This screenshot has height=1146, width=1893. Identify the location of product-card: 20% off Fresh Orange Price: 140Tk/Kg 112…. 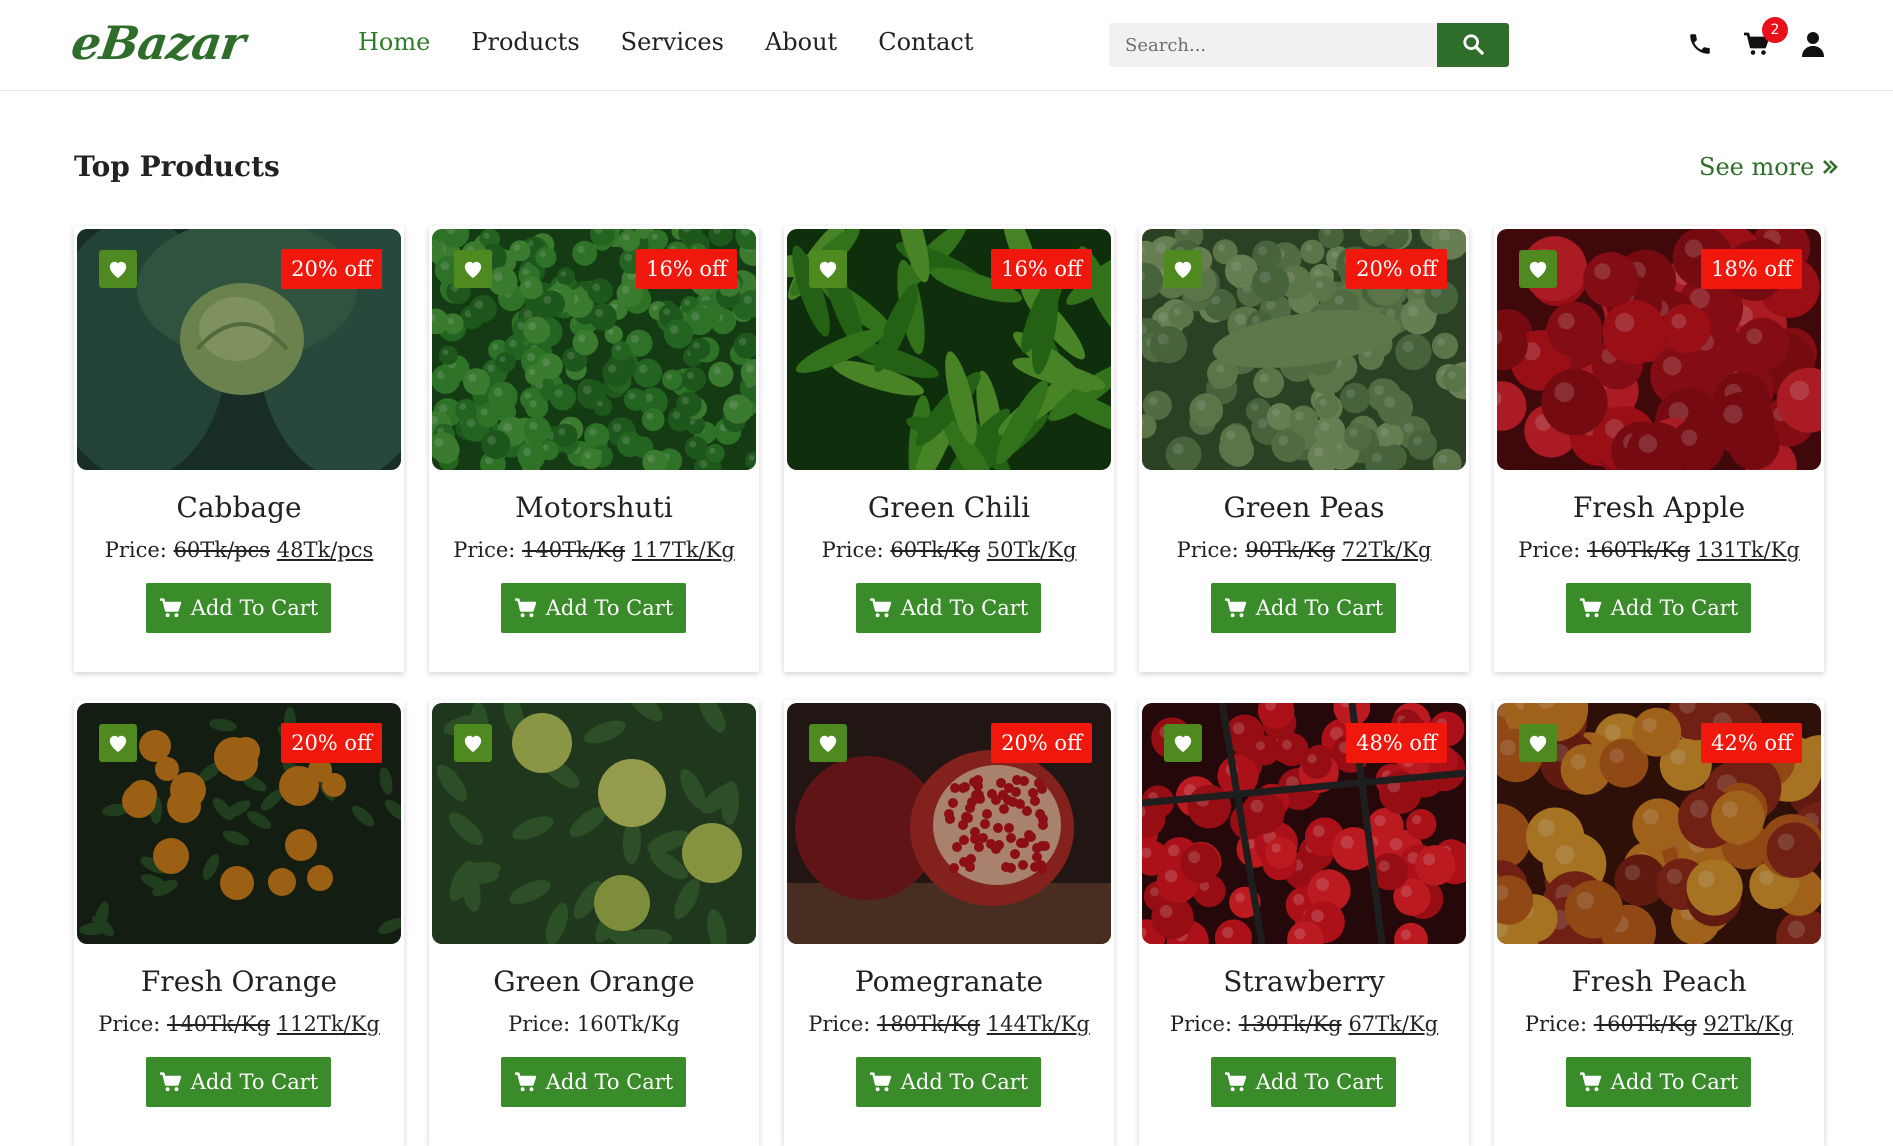
(239, 923).